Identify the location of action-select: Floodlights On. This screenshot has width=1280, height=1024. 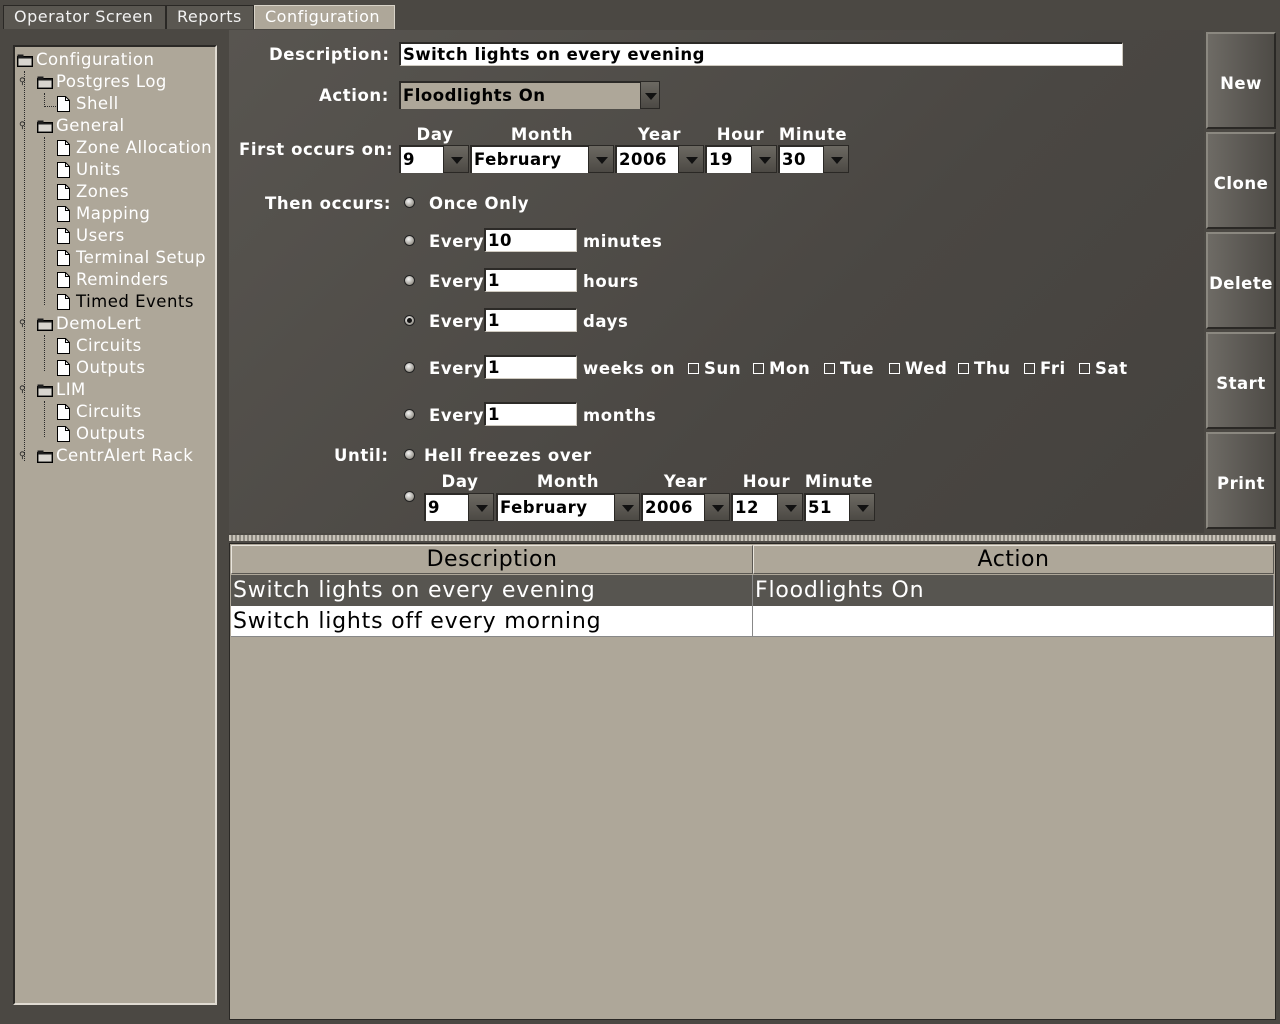
(529, 95).